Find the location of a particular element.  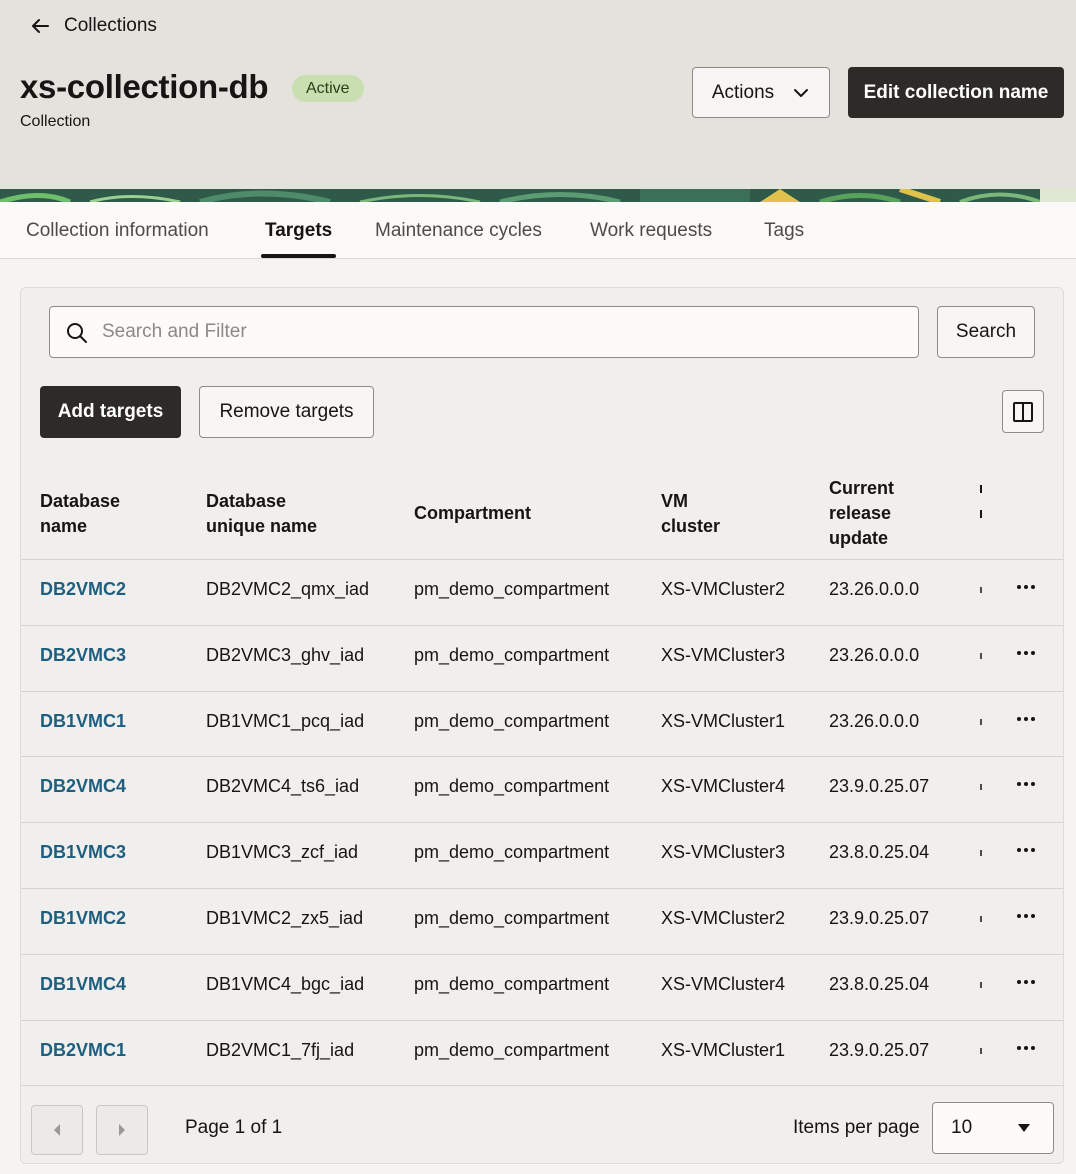

status-badge: Active is located at coordinates (328, 88).